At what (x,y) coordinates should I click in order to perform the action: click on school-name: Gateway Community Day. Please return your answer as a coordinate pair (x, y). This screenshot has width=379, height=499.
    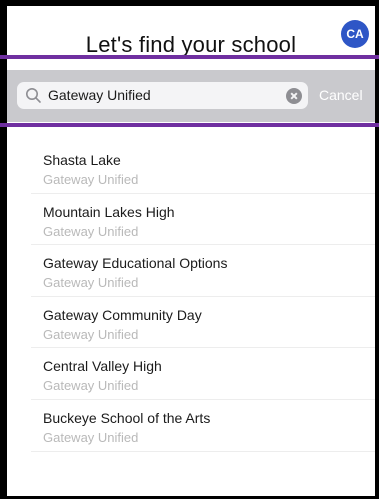
    Looking at the image, I should click on (122, 314).